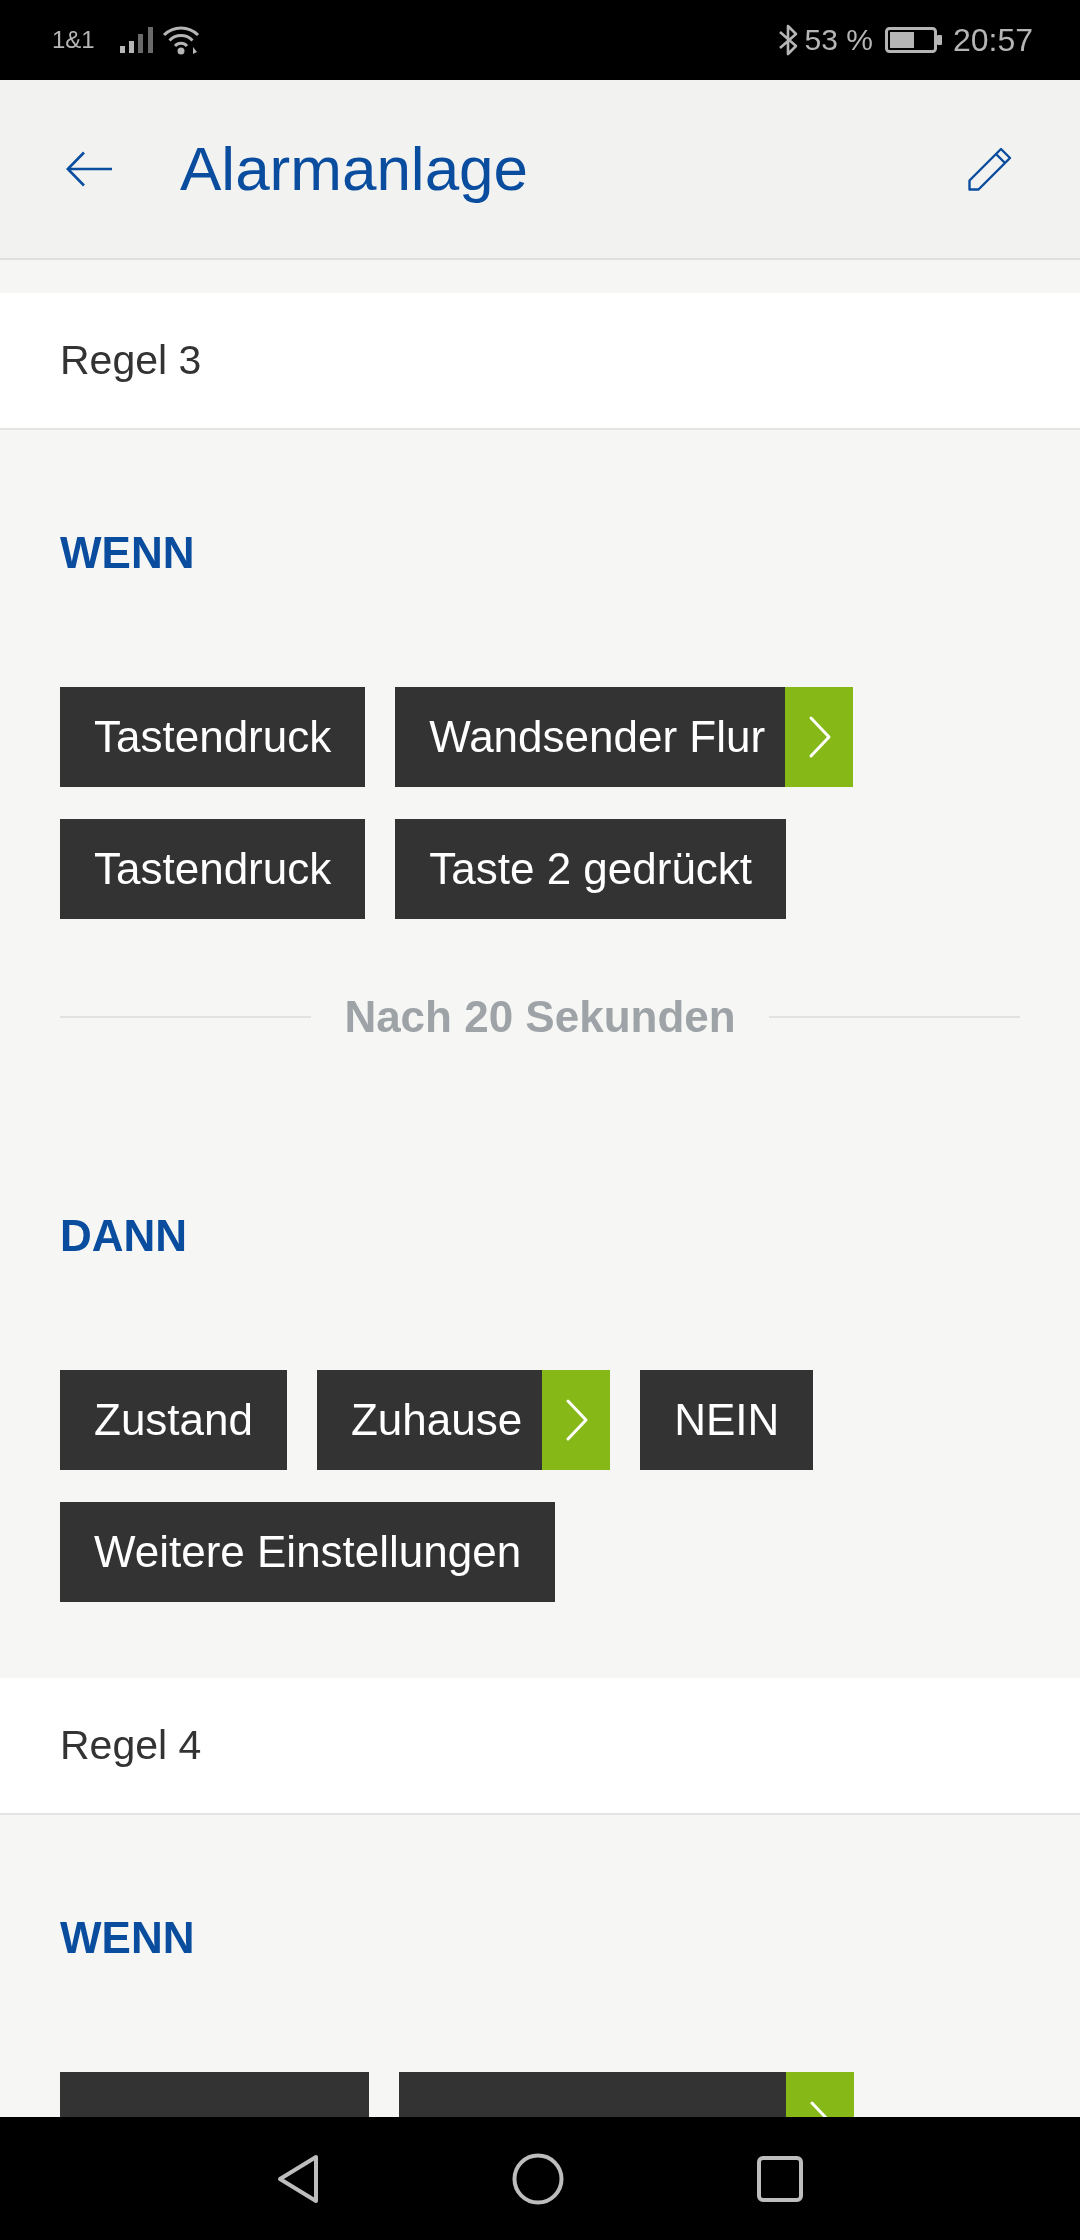 Image resolution: width=1080 pixels, height=2240 pixels. Describe the element at coordinates (124, 1236) in the screenshot. I see `section-heading: DANN` at that location.